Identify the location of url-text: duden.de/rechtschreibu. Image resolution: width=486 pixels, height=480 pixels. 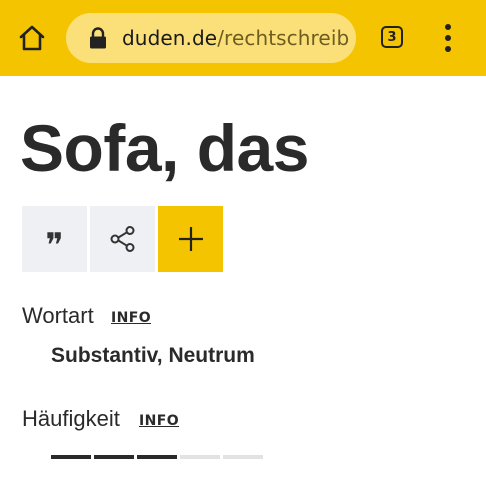
(236, 38).